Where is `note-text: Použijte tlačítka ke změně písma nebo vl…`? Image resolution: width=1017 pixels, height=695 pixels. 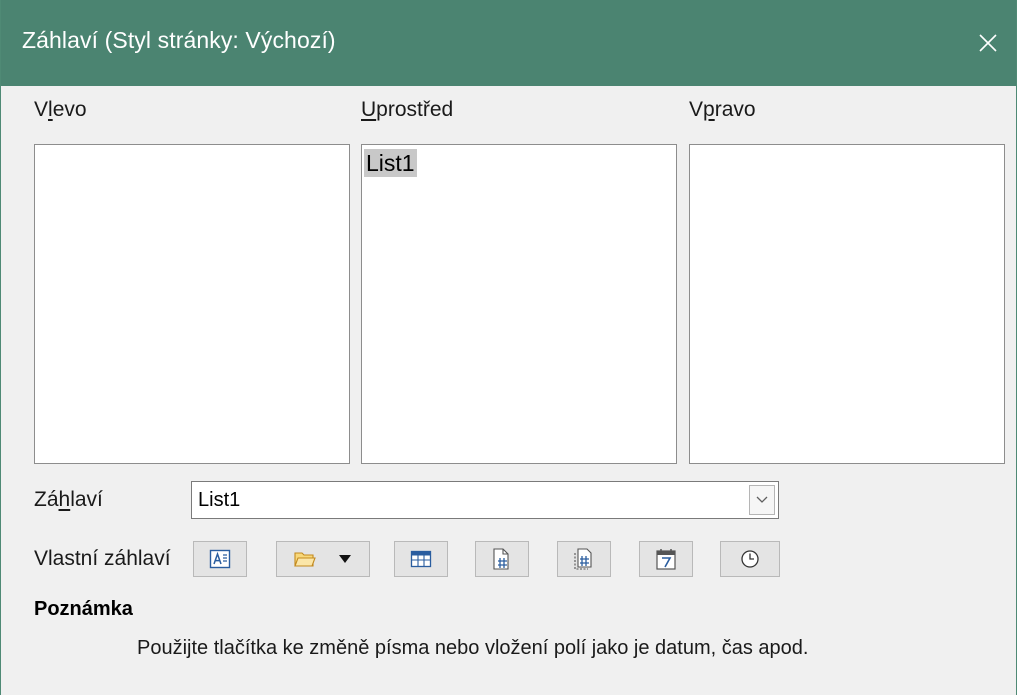 note-text: Použijte tlačítka ke změně písma nebo vl… is located at coordinates (473, 648).